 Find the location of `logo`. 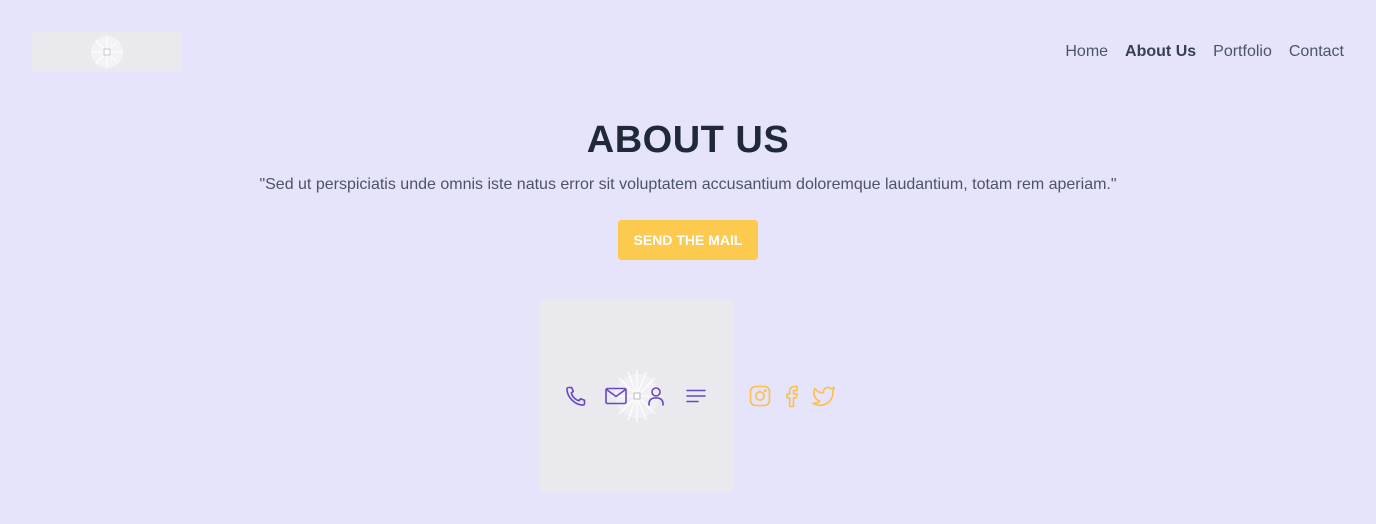

logo is located at coordinates (107, 52).